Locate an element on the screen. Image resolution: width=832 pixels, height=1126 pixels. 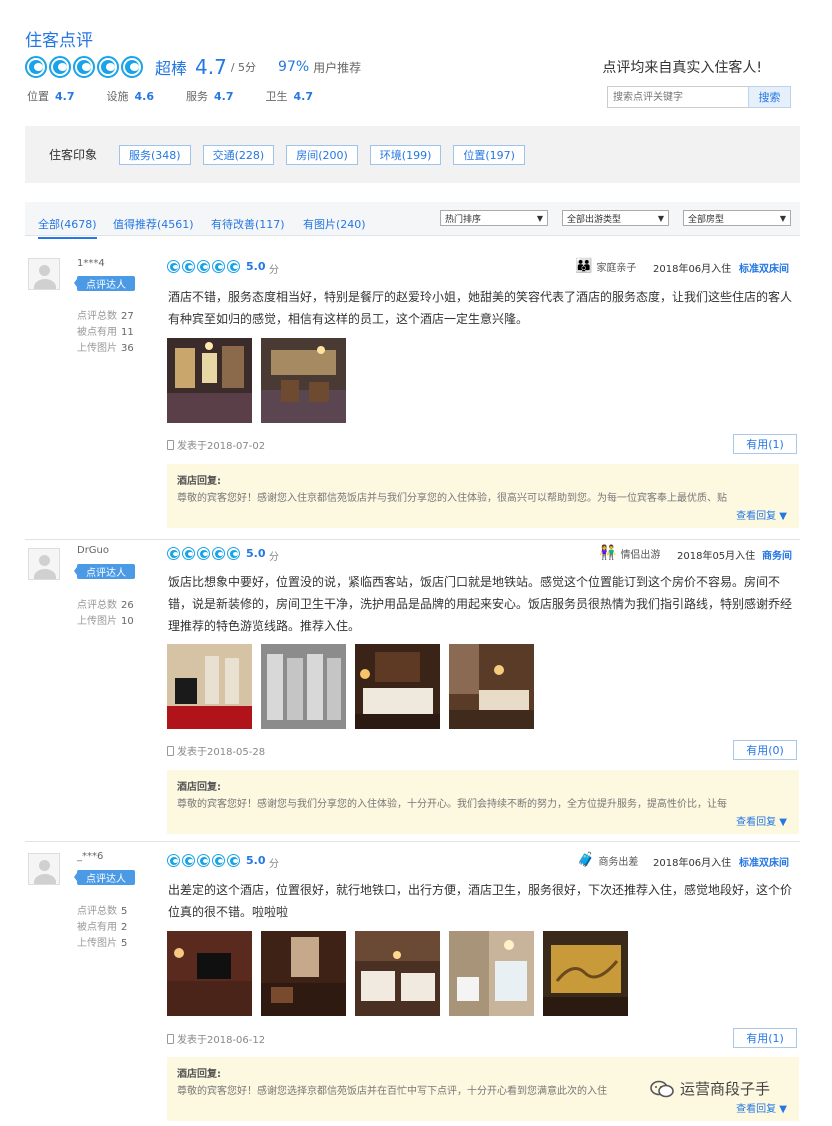
impressions-label: 住客印象 is located at coordinates (73, 155).